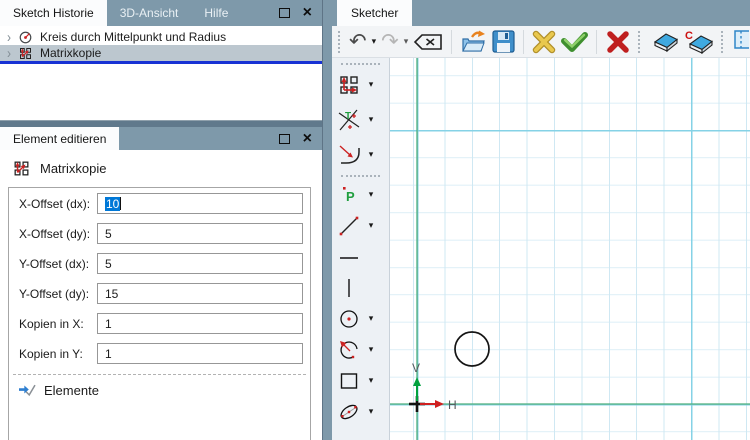 This screenshot has width=750, height=440. What do you see at coordinates (699, 42) in the screenshot?
I see `eraser-c-button: C` at bounding box center [699, 42].